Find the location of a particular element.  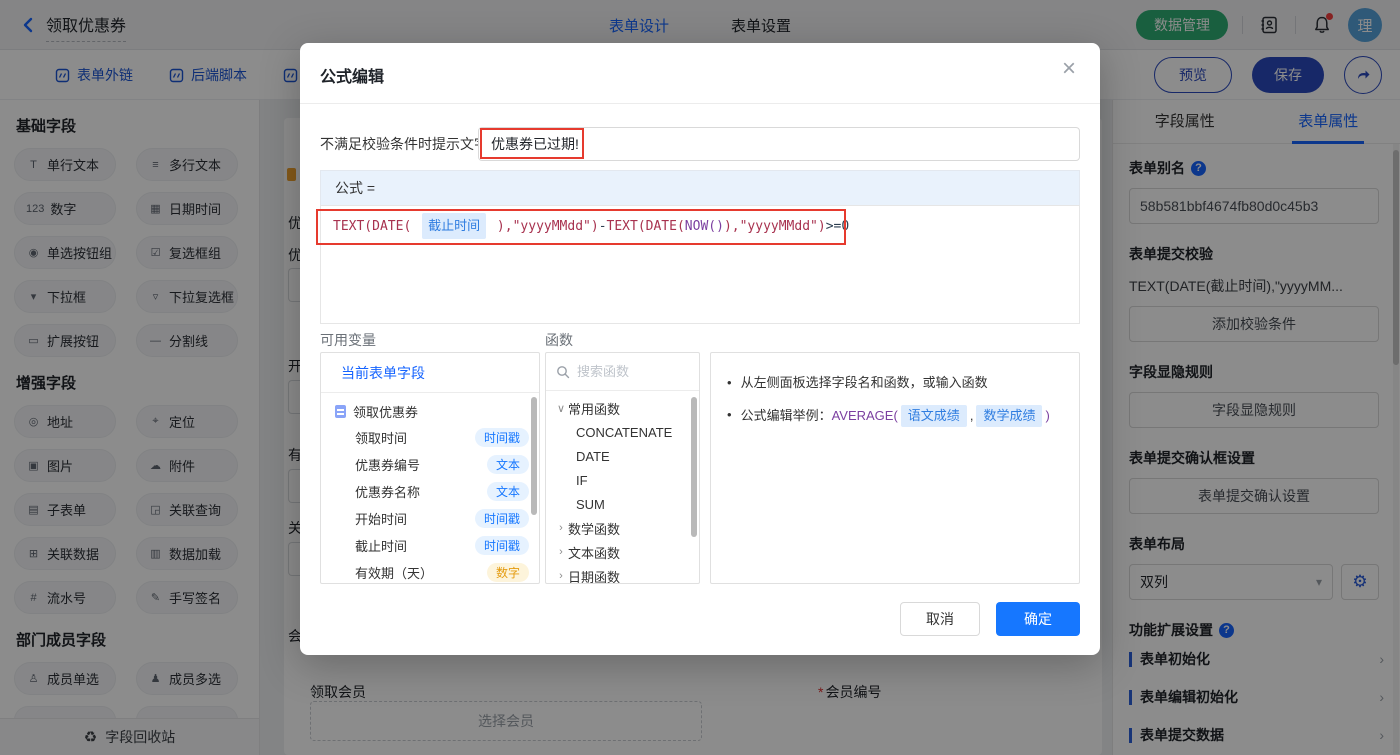

tip-row-2: • 公式编辑举例：AVERAGE(语文成绩, 数学成绩) is located at coordinates (895, 416).